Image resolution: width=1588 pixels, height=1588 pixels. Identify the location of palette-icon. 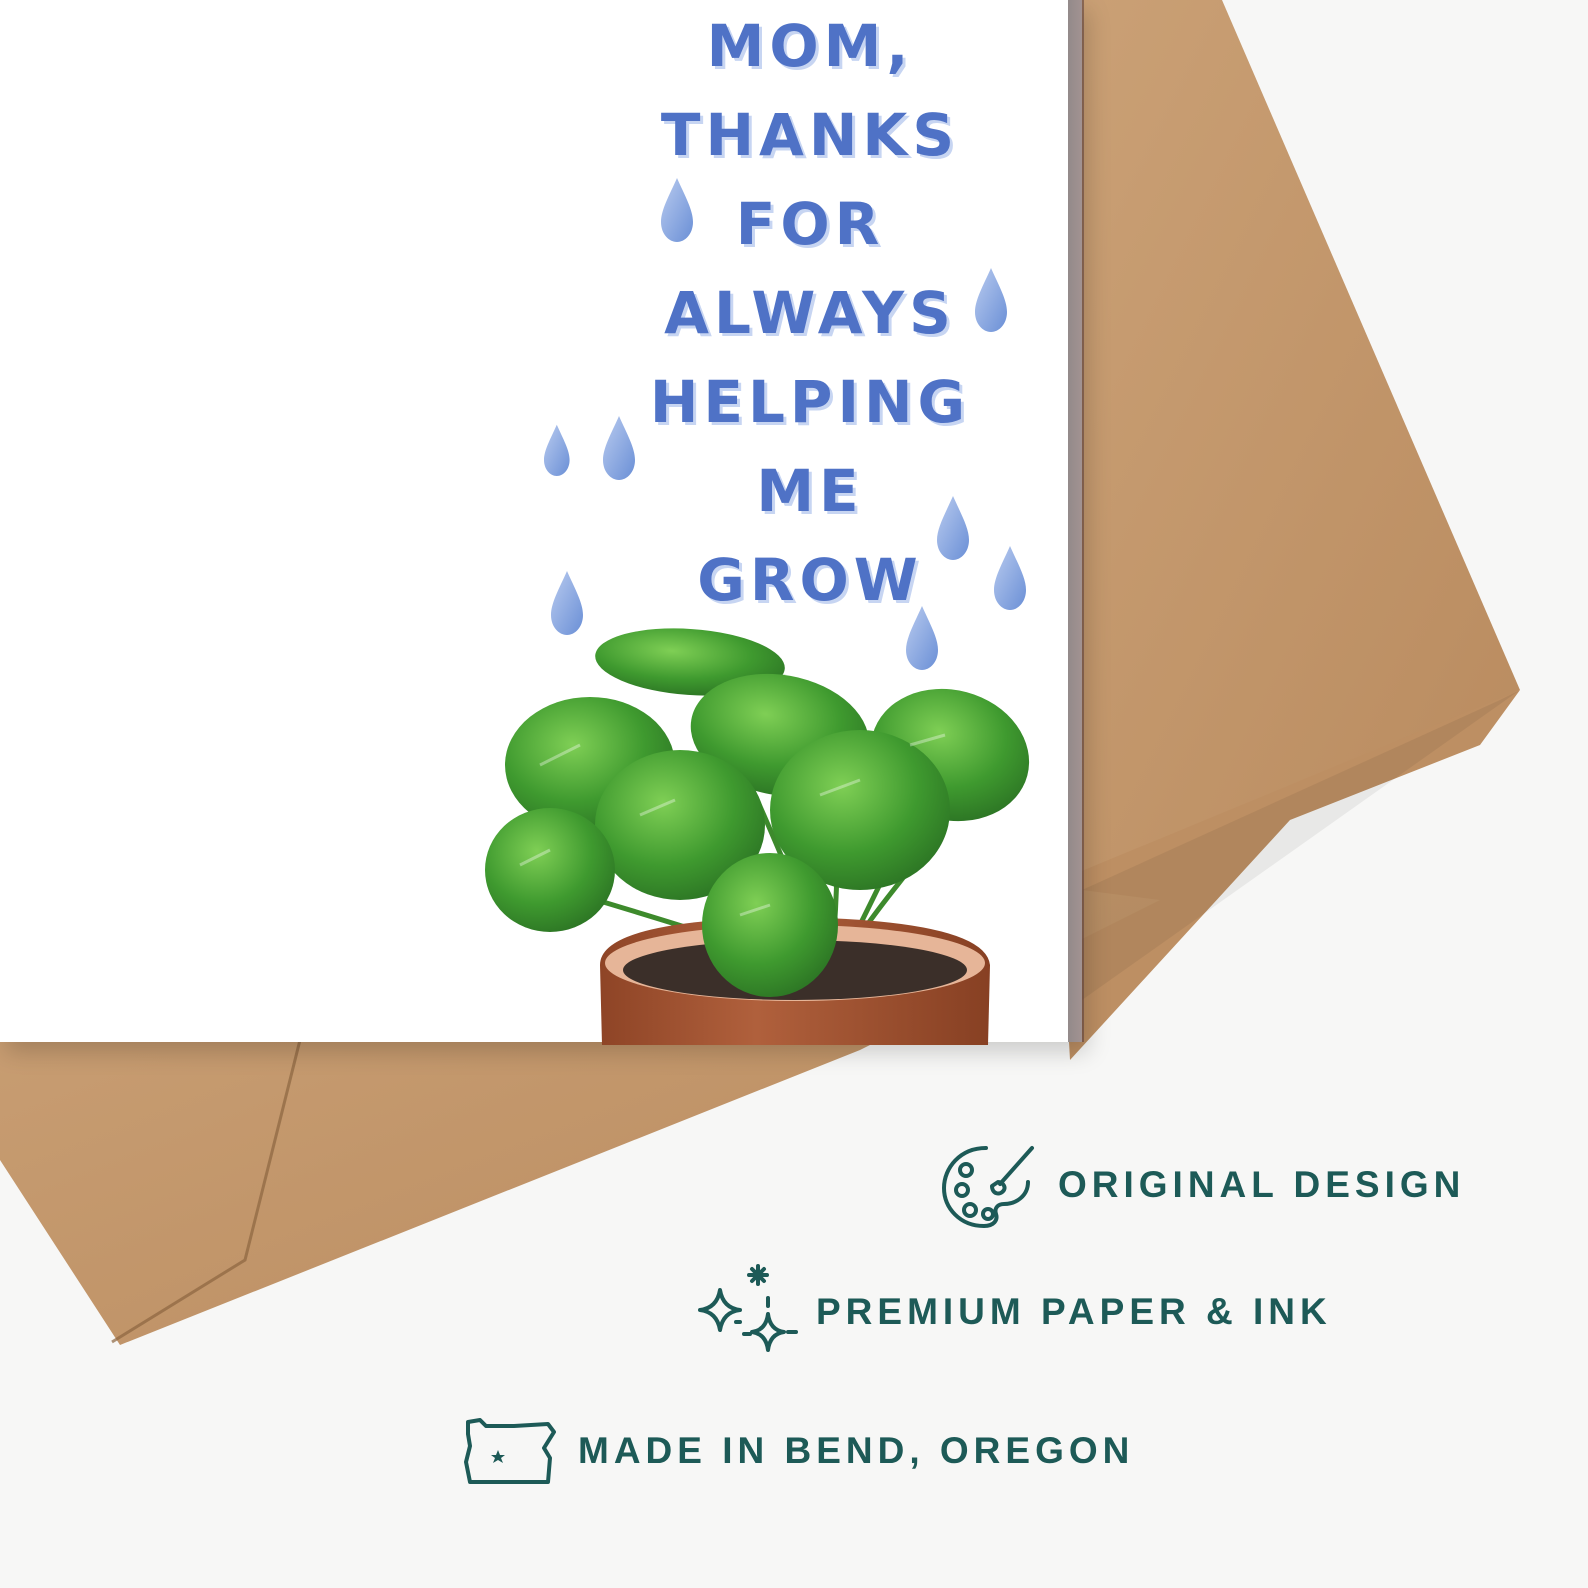
(988, 1187).